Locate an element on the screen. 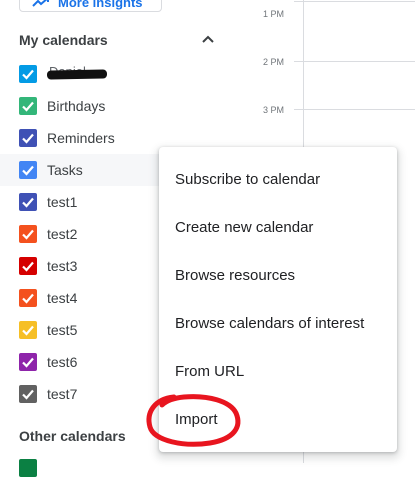  calendar-label: test5 is located at coordinates (62, 330).